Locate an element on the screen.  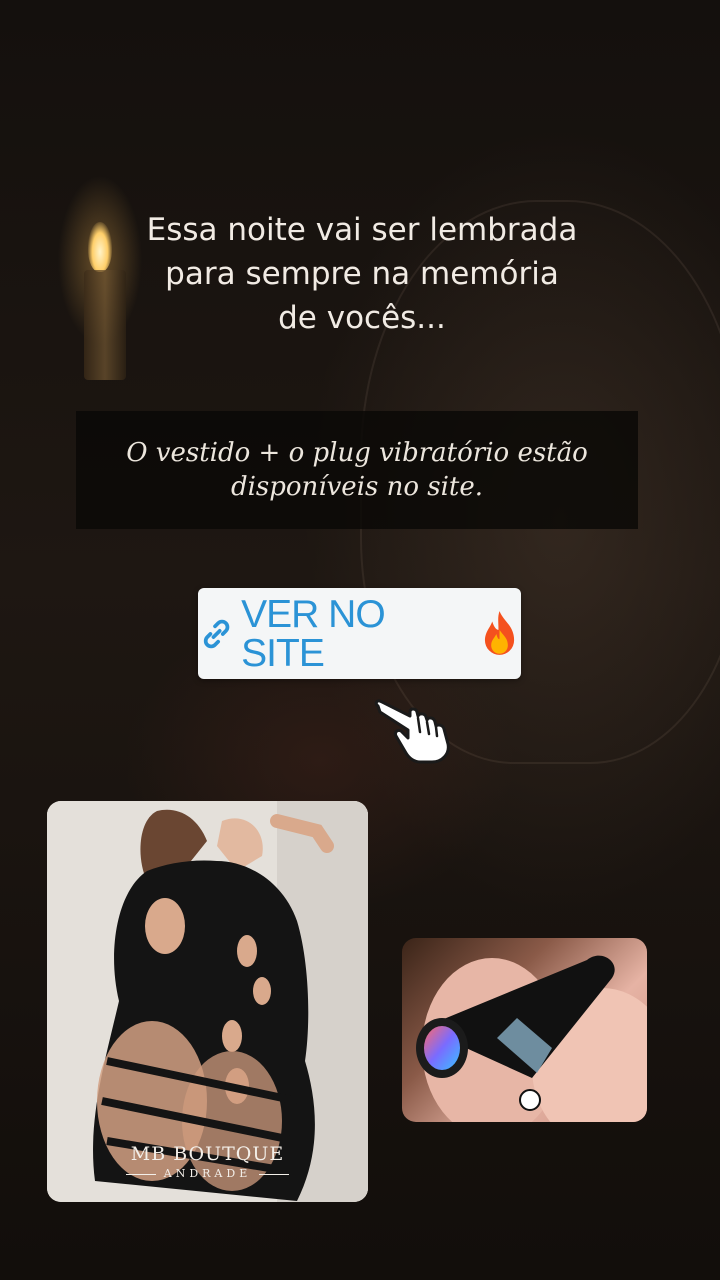
link-sticker-button: VER NO SITE is located at coordinates (359, 633).